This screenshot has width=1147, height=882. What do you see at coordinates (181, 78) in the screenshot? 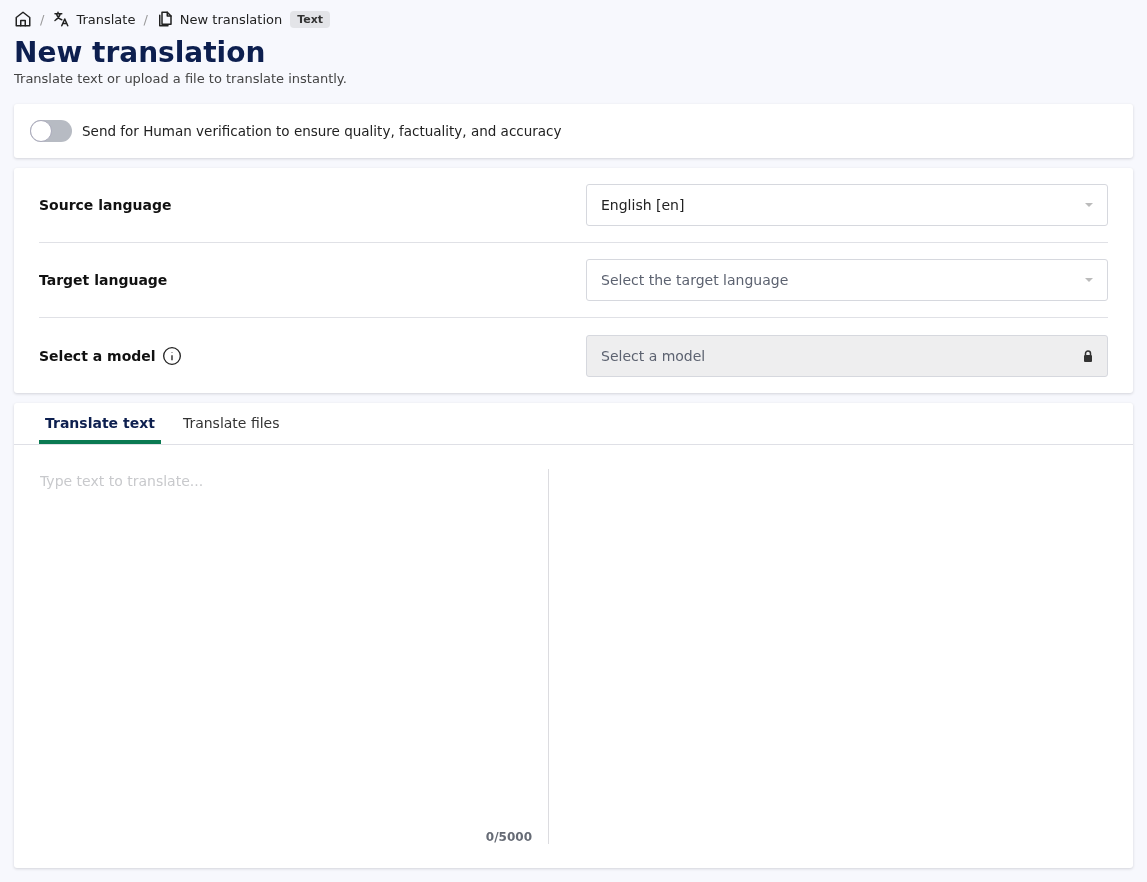
I see `page-subtitle: Translate text or upload a file to translate instantly.` at bounding box center [181, 78].